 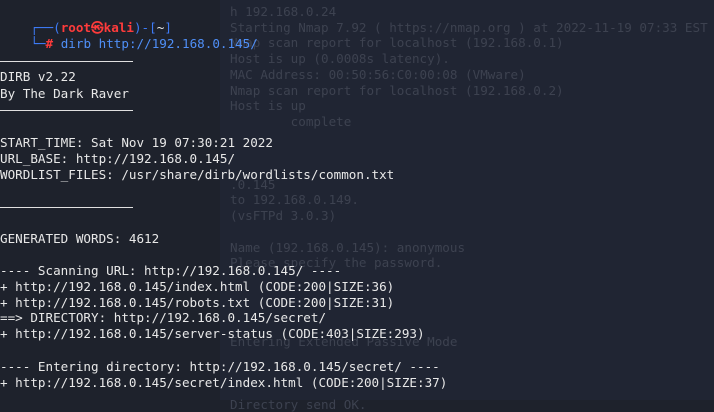 What do you see at coordinates (86, 19) in the screenshot?
I see `prompt-top-line: ┌──(root㉿kali)-[~]` at bounding box center [86, 19].